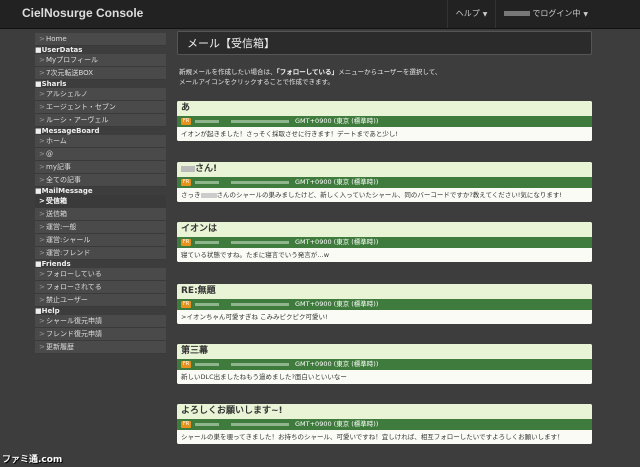 Image resolution: width=640 pixels, height=467 pixels. What do you see at coordinates (384, 255) in the screenshot?
I see `message-body: 寝ている状態ですね。たまに寝言でいう発言が…w` at bounding box center [384, 255].